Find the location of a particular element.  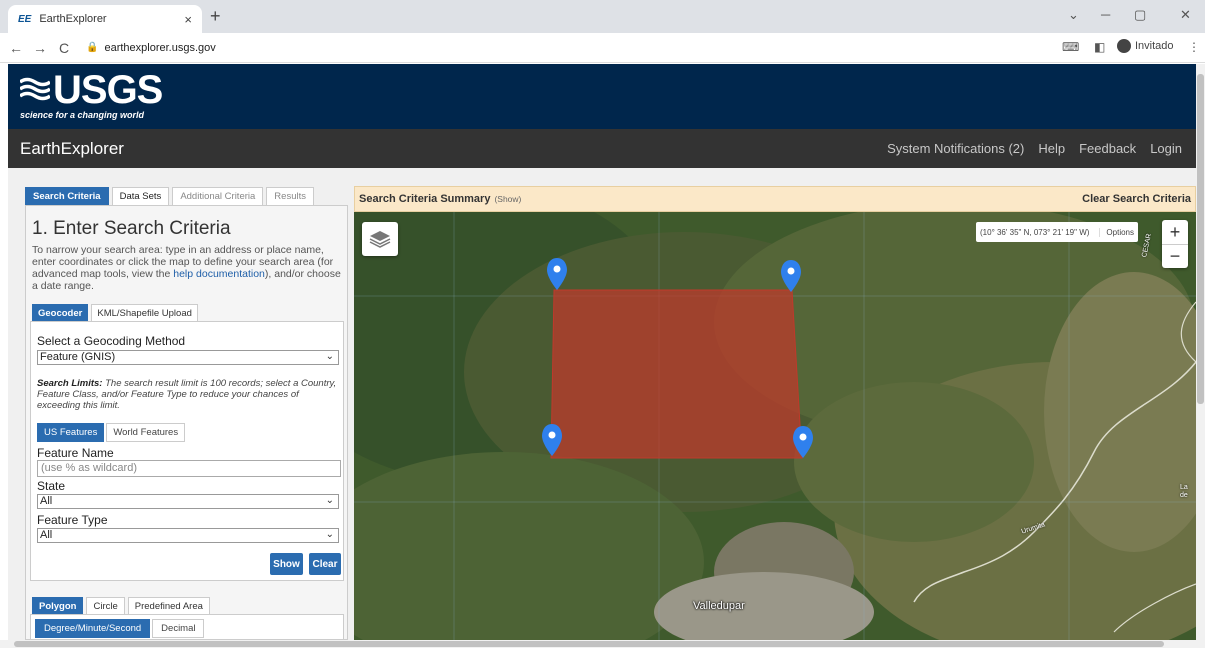

browser-tab: EE EarthExplorer × is located at coordinates (105, 19).